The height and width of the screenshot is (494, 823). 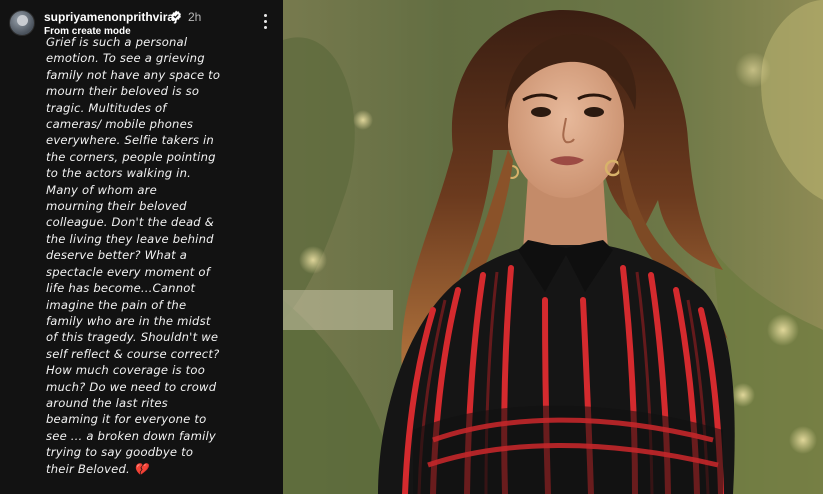 I want to click on story-username: supriyamenonprithviraj, so click(x=110, y=17).